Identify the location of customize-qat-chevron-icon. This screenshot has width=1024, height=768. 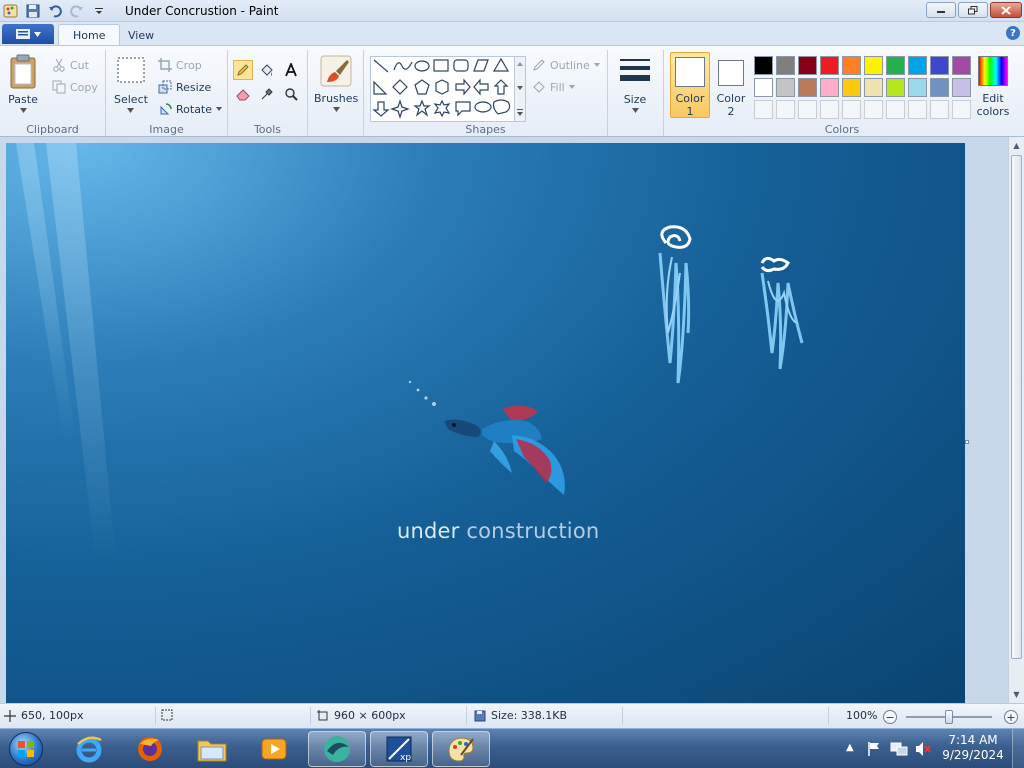
(99, 11).